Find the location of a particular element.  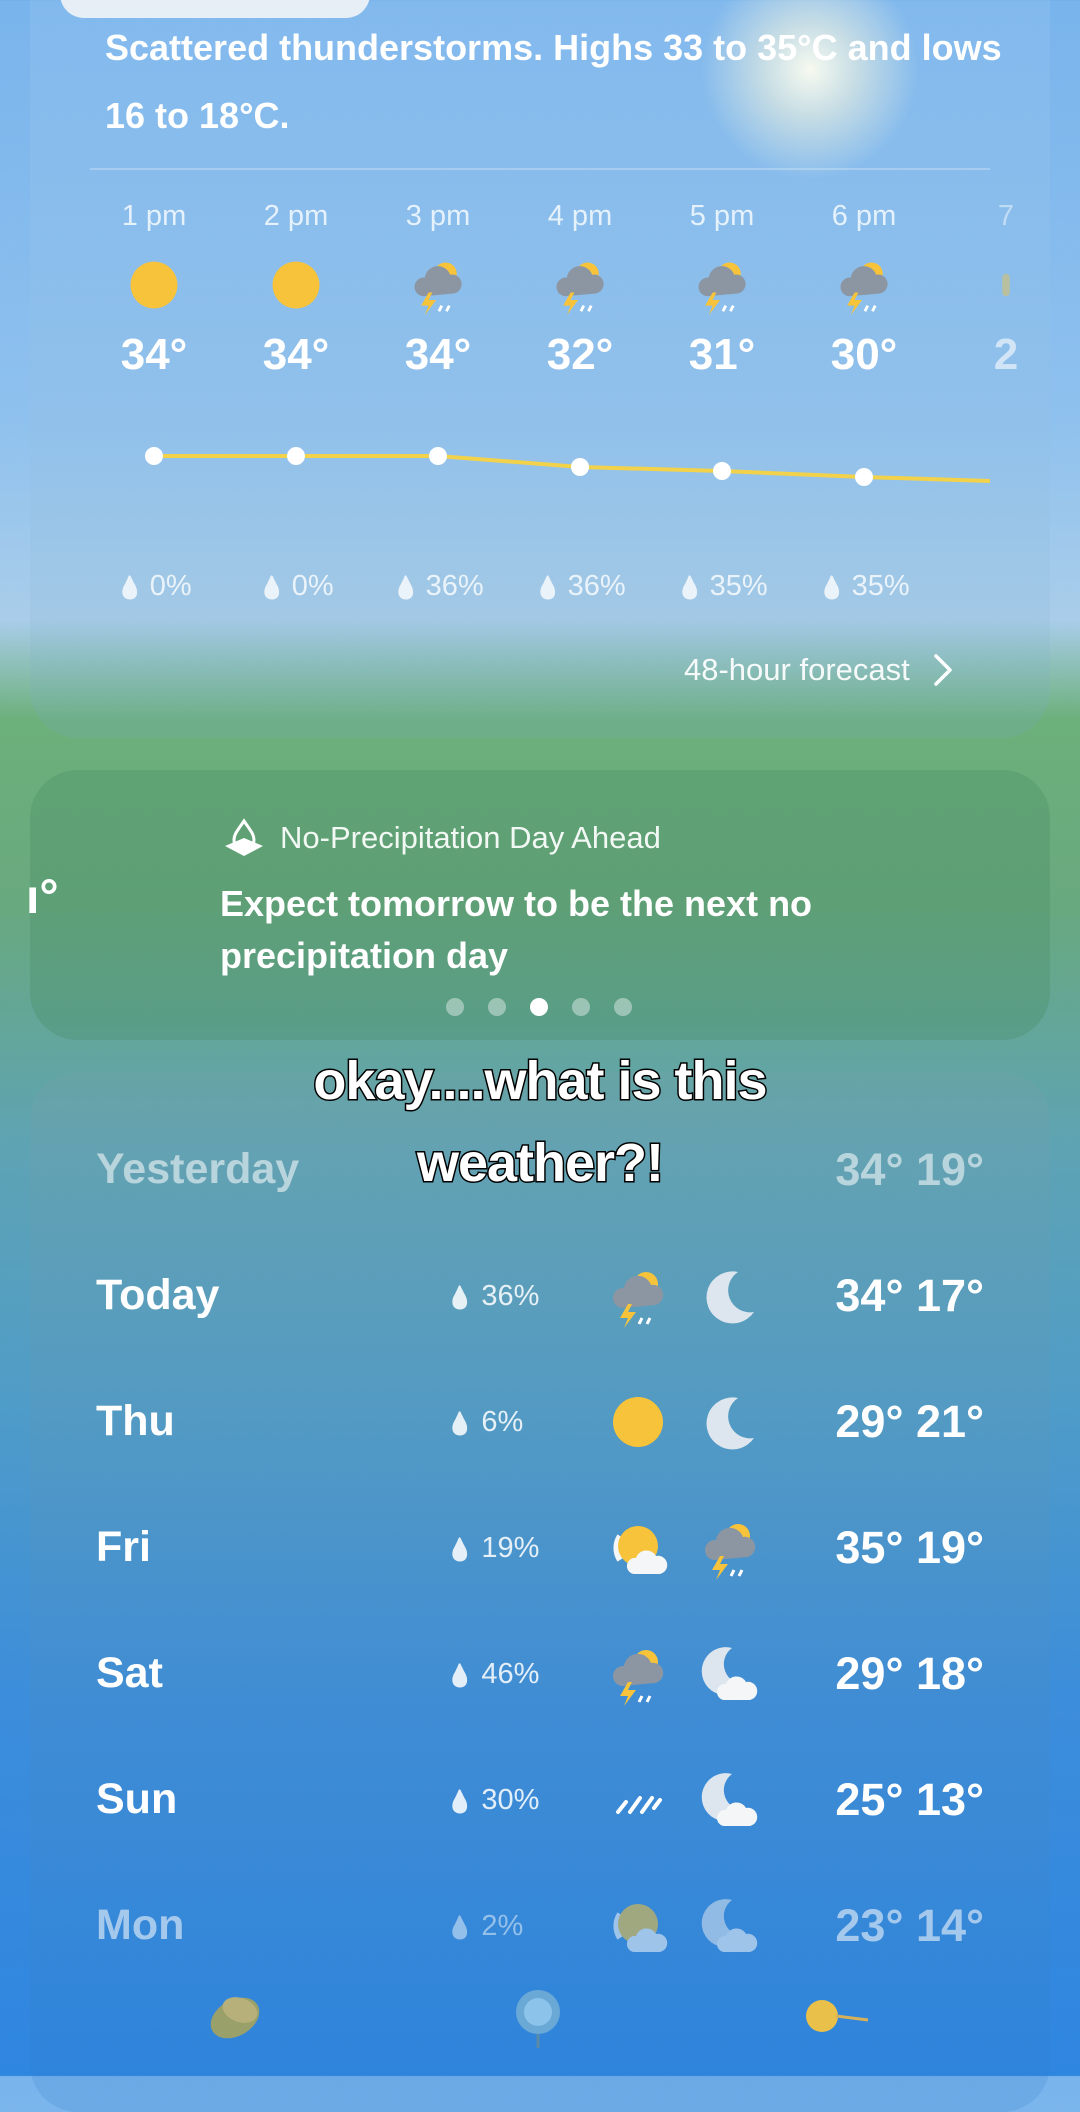

day-name: Thu is located at coordinates (135, 1421).